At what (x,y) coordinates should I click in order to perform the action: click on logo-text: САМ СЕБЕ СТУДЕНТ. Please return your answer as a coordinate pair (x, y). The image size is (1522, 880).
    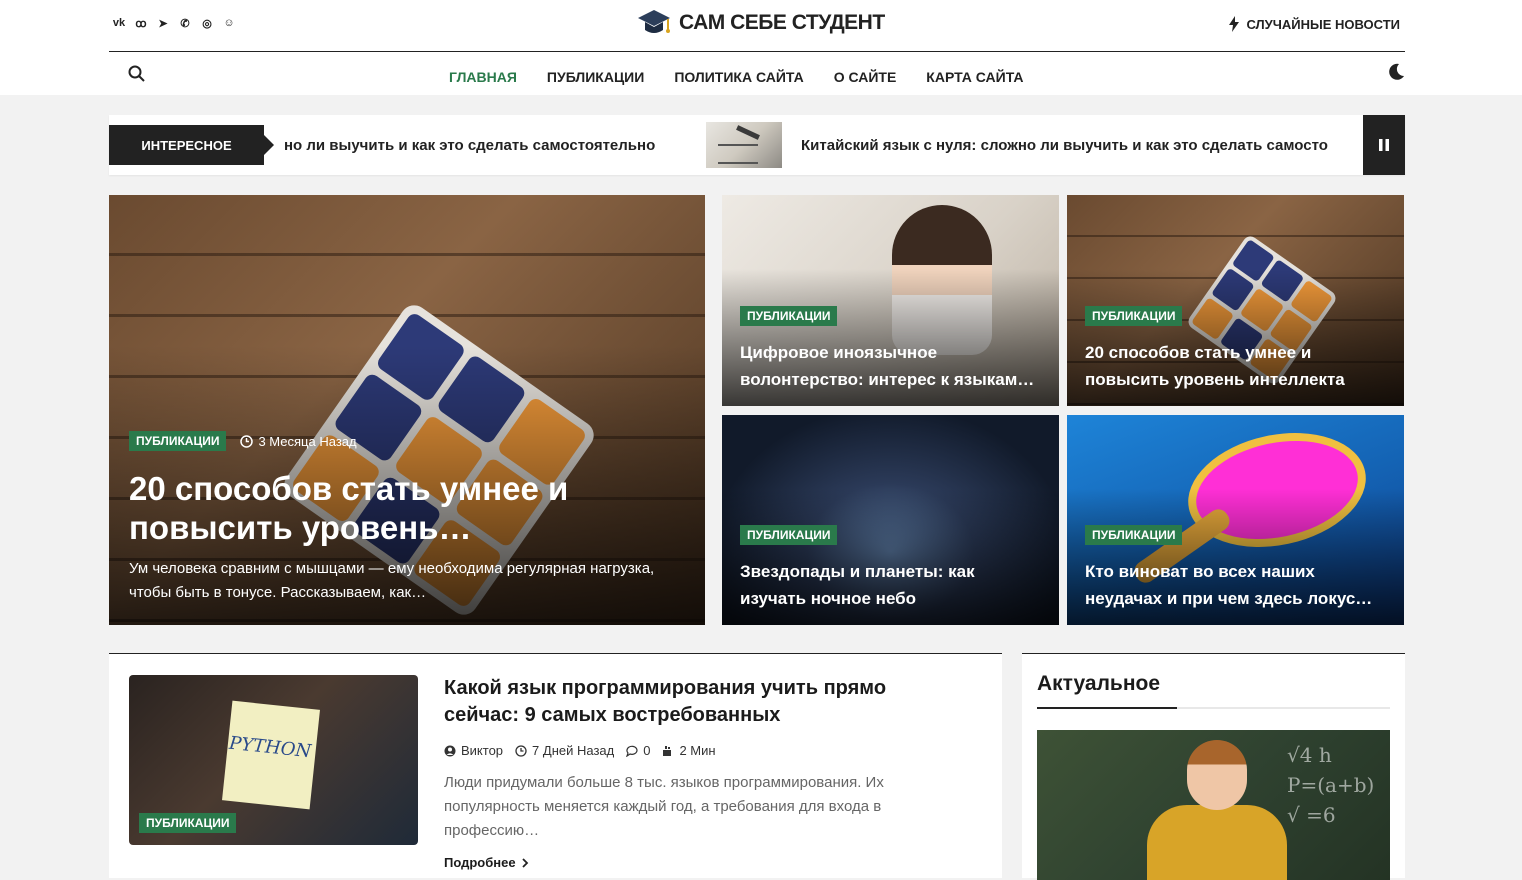
    Looking at the image, I should click on (782, 22).